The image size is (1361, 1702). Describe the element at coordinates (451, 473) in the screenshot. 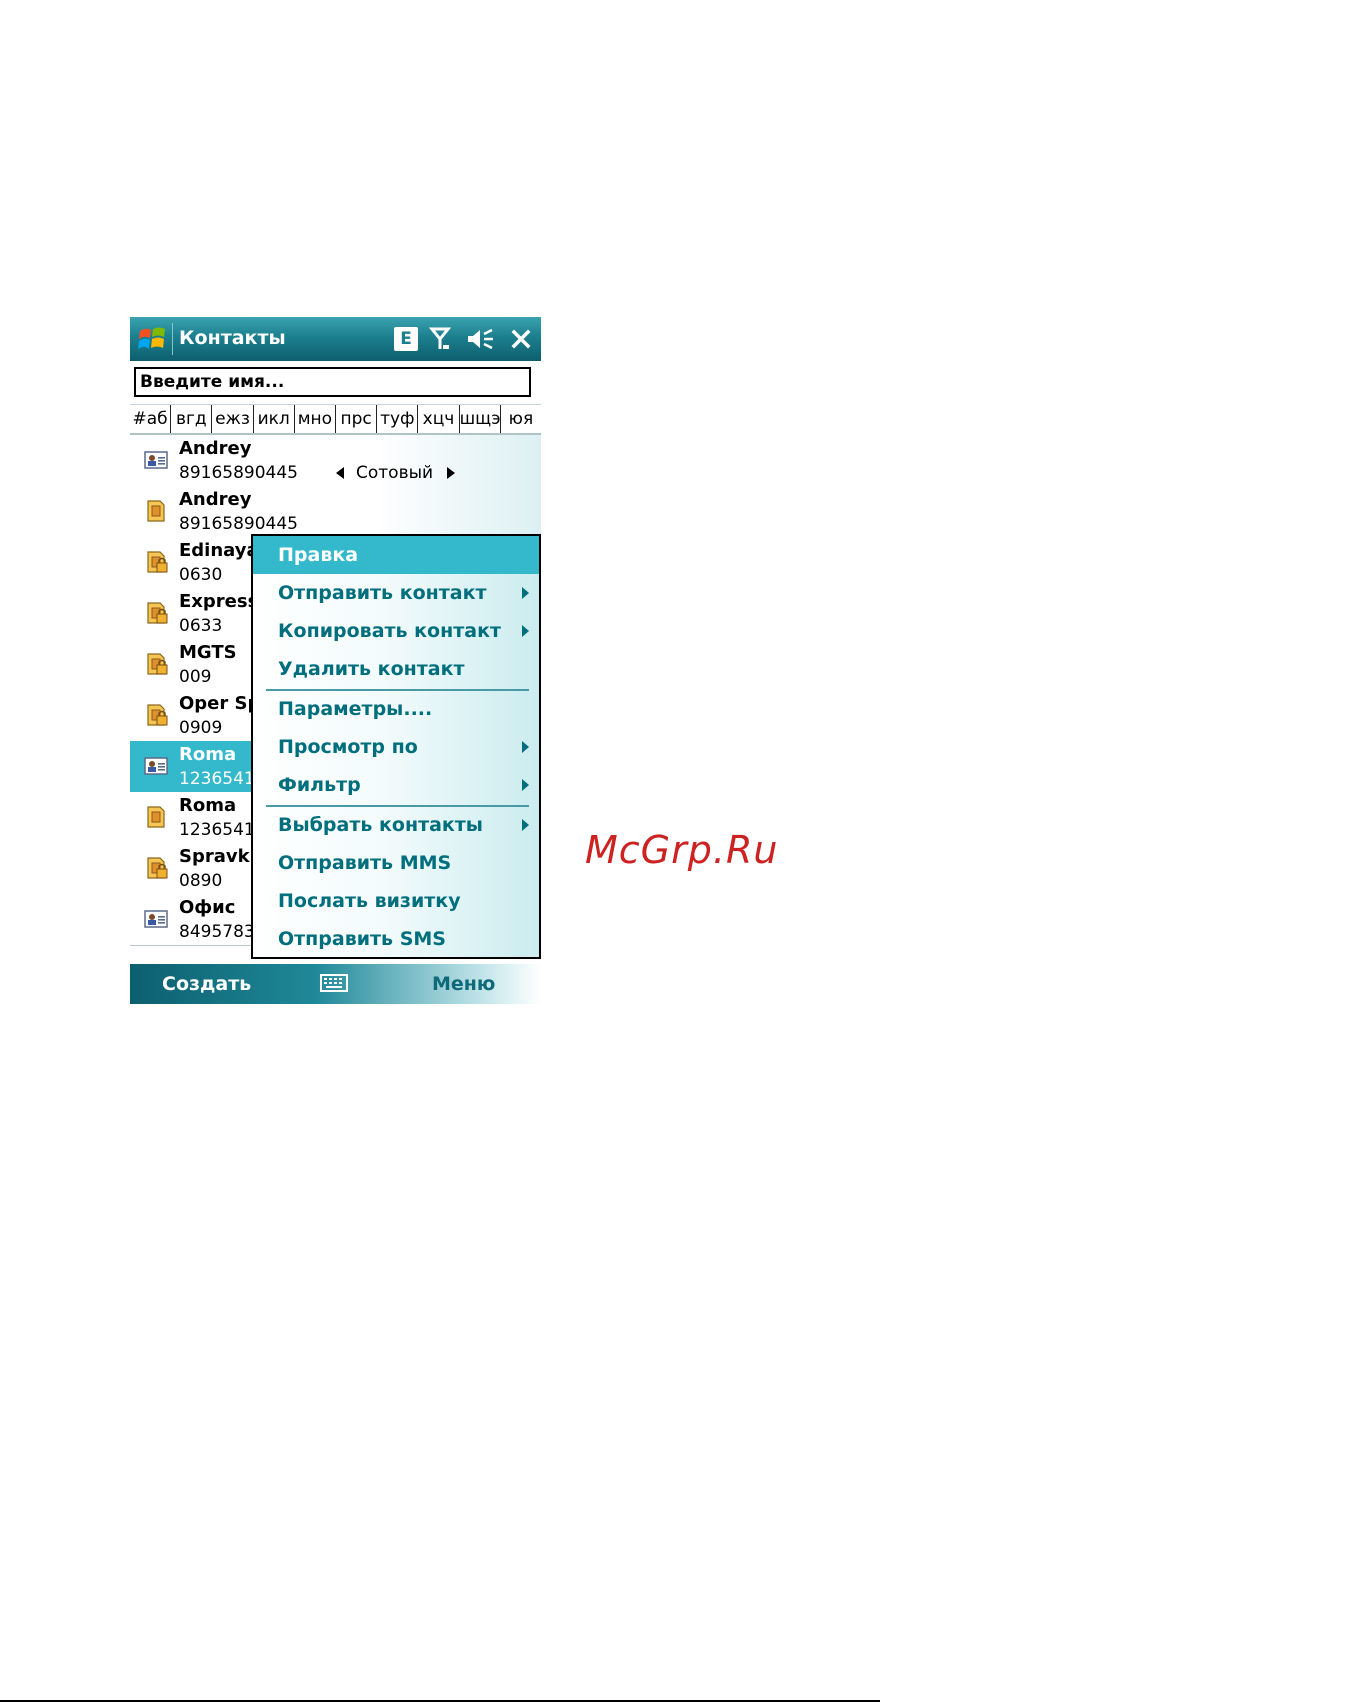

I see `next-arrow-icon` at that location.